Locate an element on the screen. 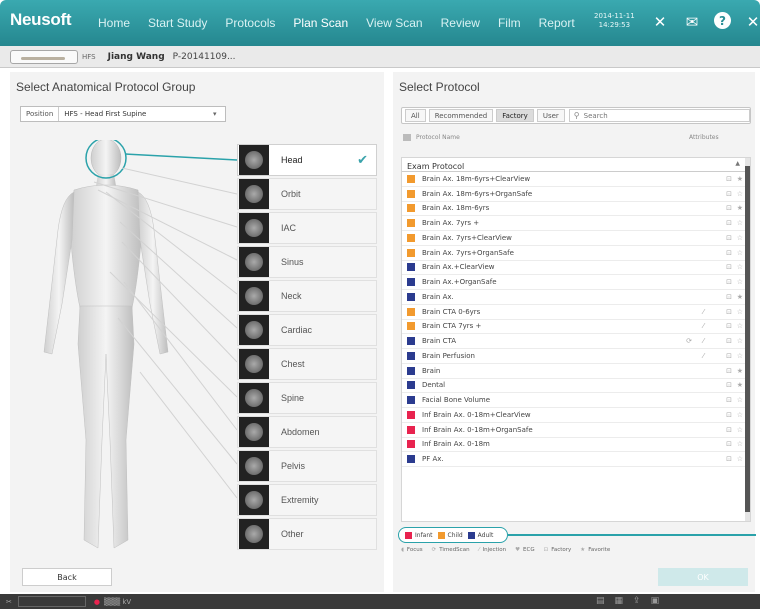 The height and width of the screenshot is (609, 760). protocol-row: Brain CTA 7yrs + ⁄ ⊡ ☆ is located at coordinates (576, 327).